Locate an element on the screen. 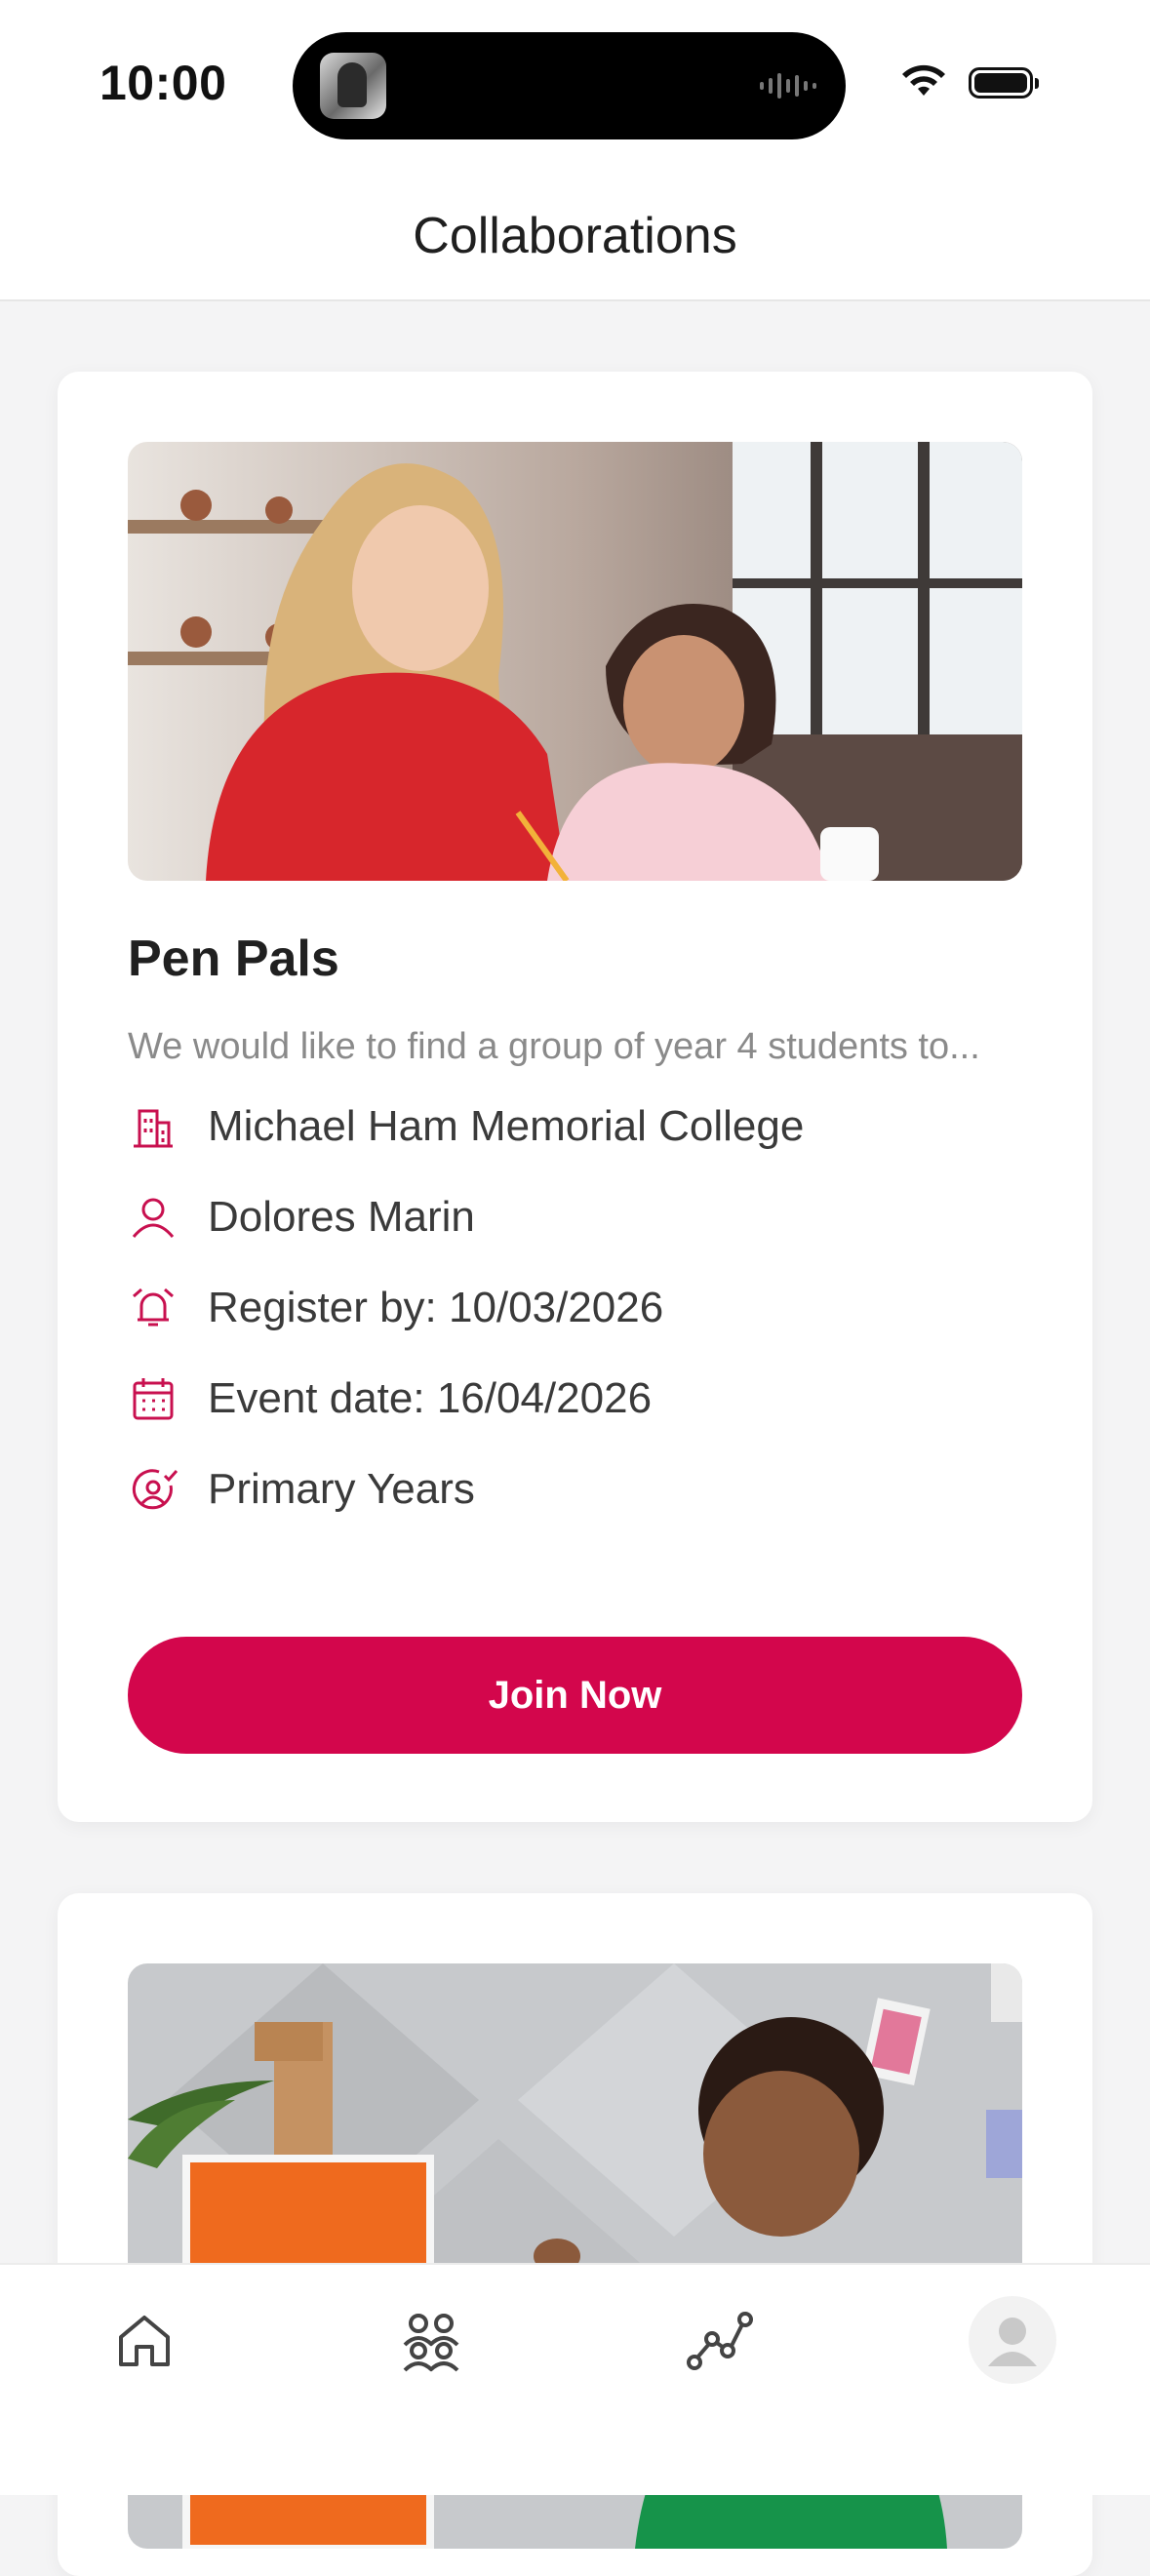 The image size is (1150, 2576). profile-avatar is located at coordinates (1012, 2340).